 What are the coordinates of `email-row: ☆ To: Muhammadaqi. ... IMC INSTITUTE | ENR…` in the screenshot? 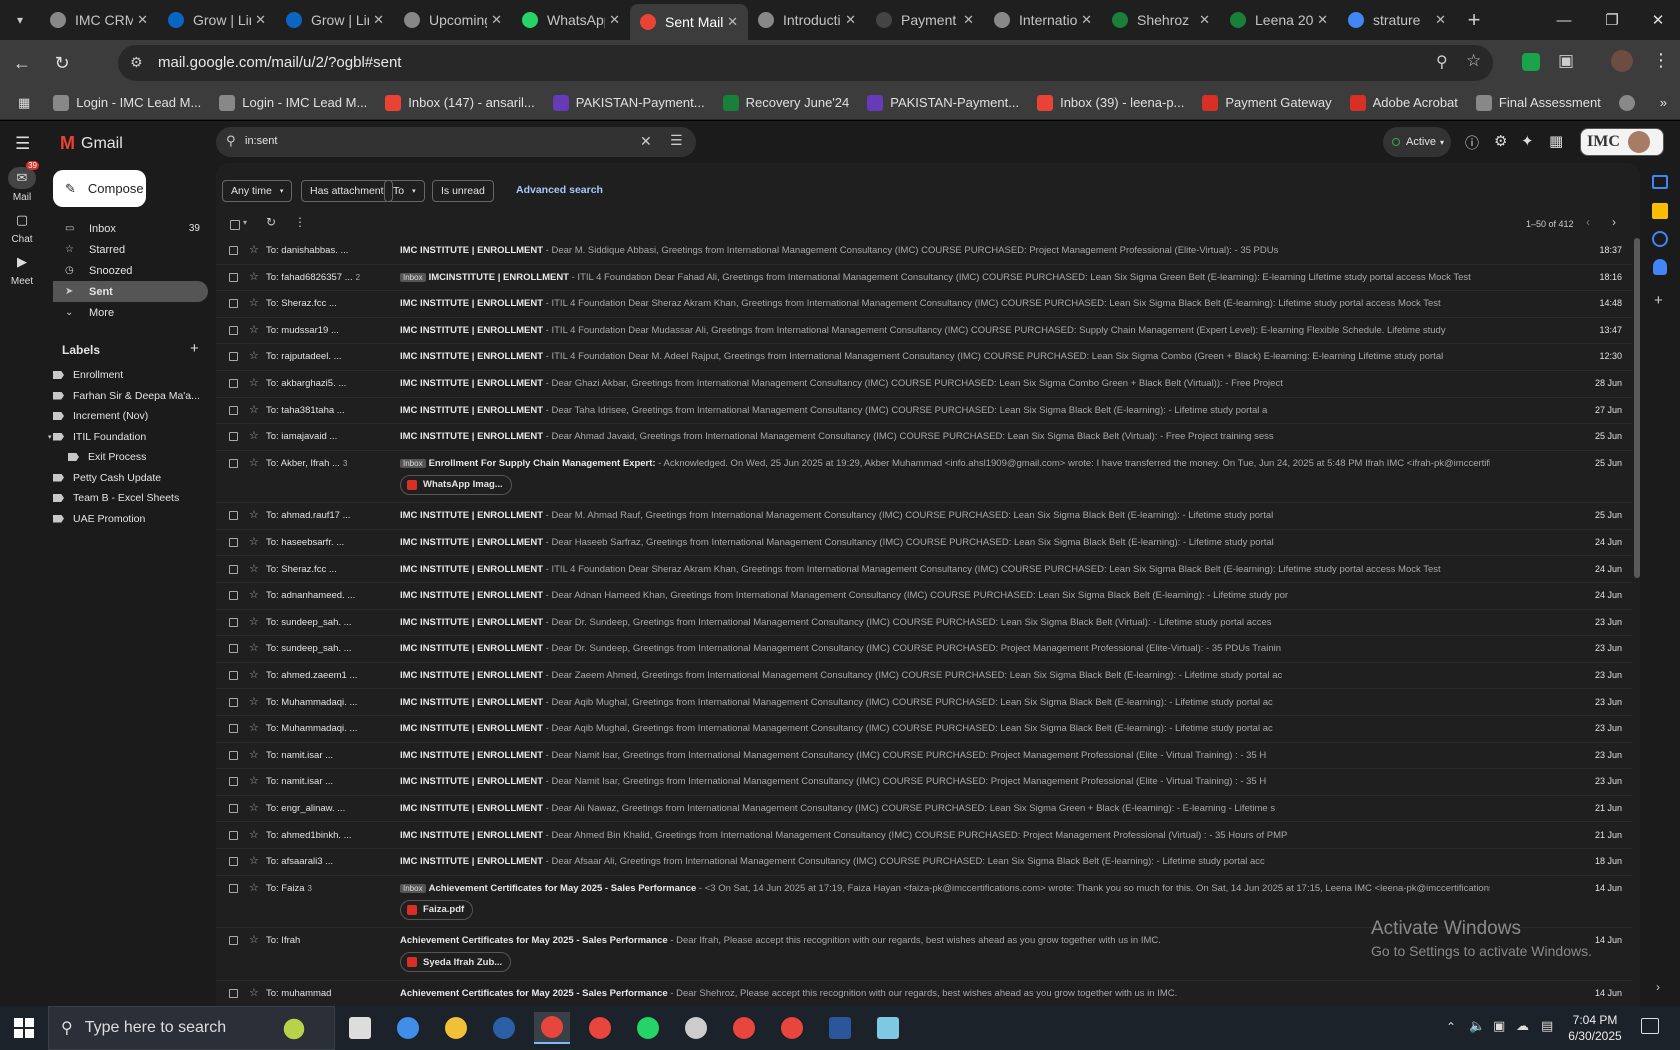 It's located at (924, 729).